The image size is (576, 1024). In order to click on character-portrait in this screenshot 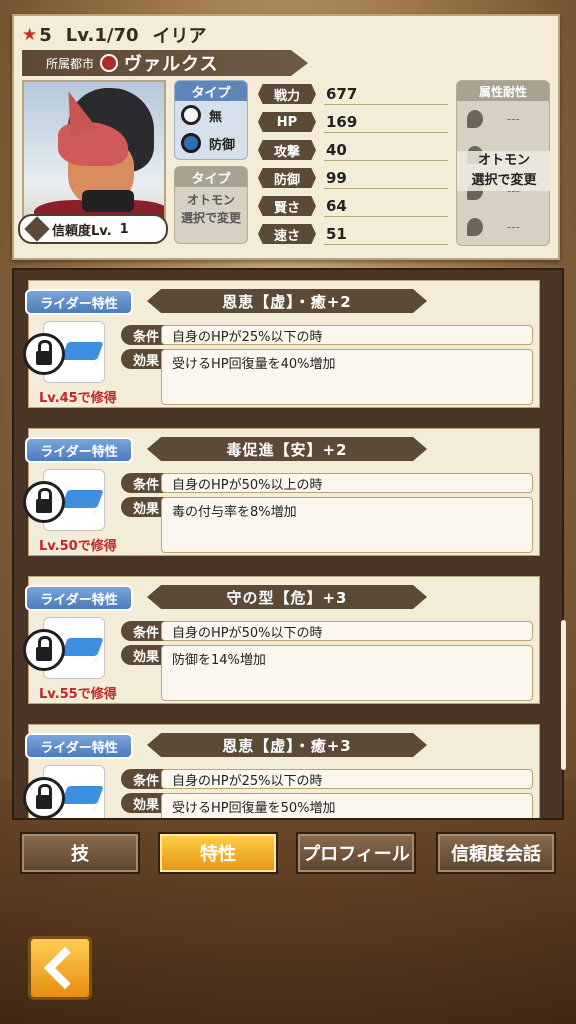, I will do `click(94, 155)`.